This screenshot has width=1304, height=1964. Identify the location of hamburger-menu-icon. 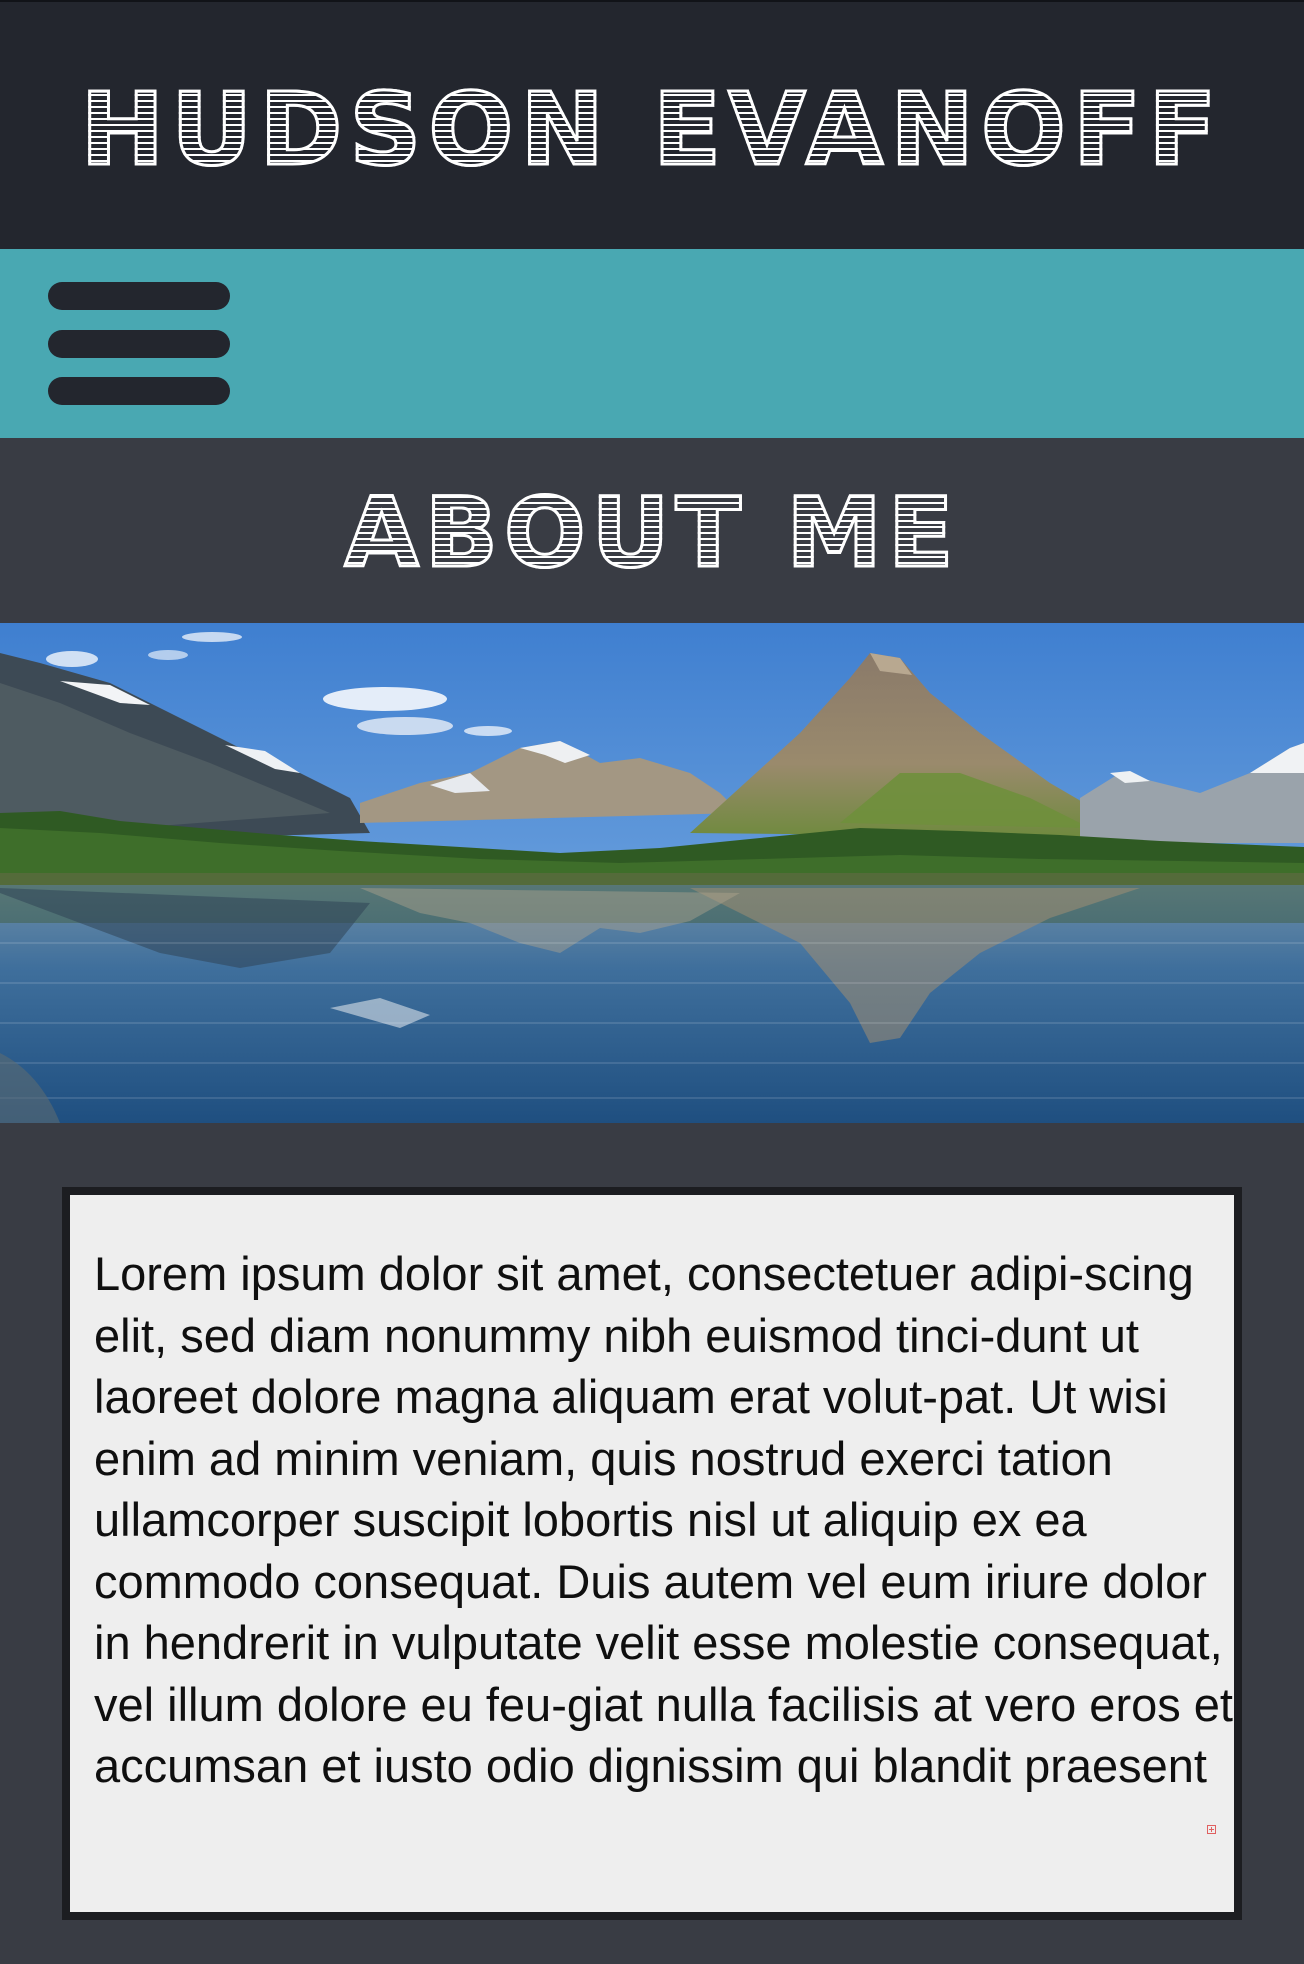
(139, 345).